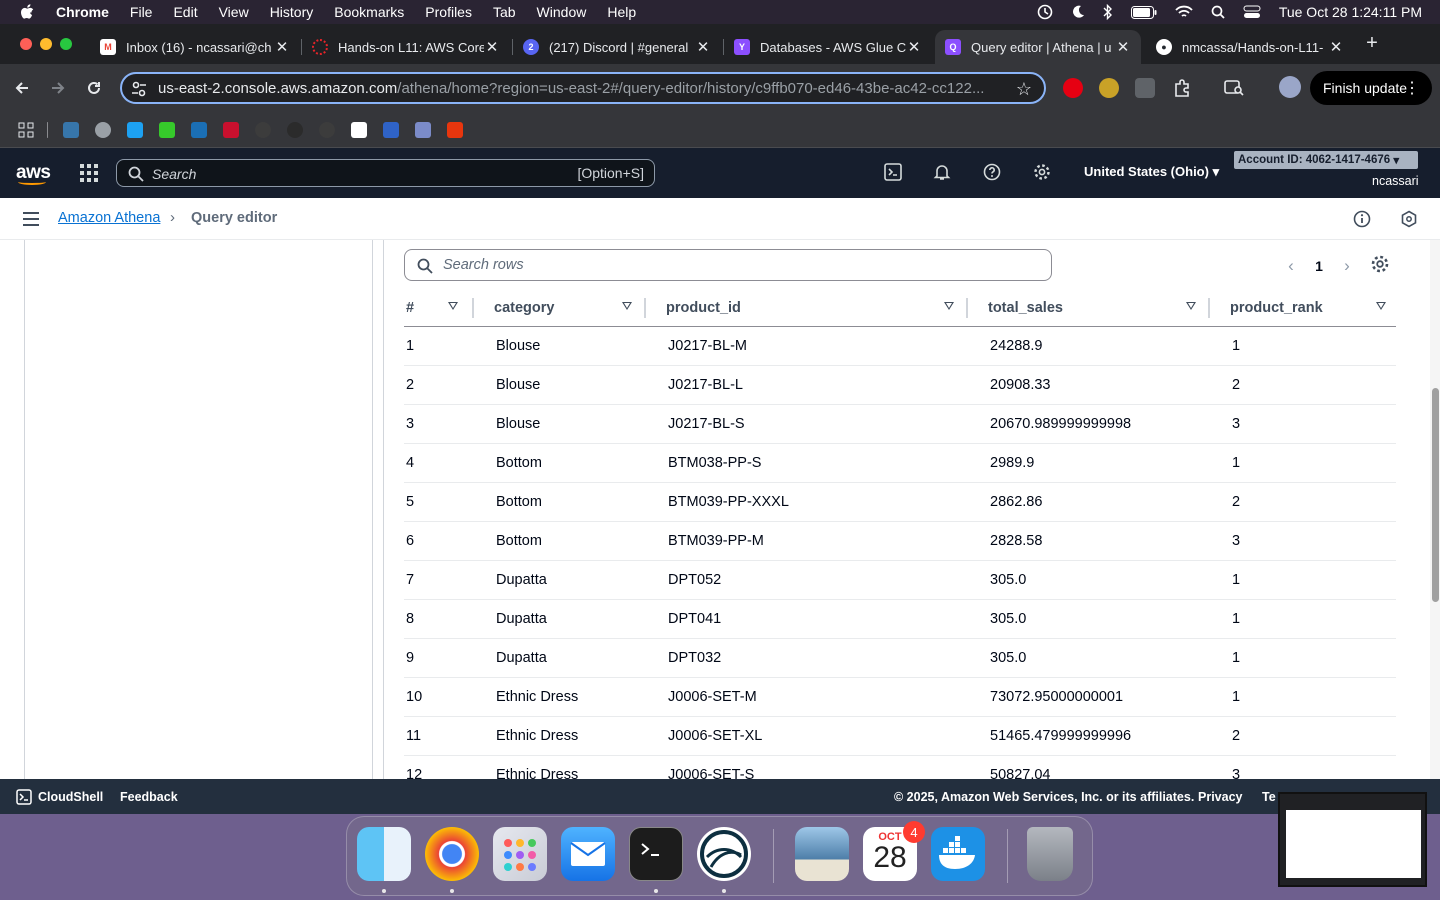  Describe the element at coordinates (26, 130) in the screenshot. I see `apps-grid-icon` at that location.